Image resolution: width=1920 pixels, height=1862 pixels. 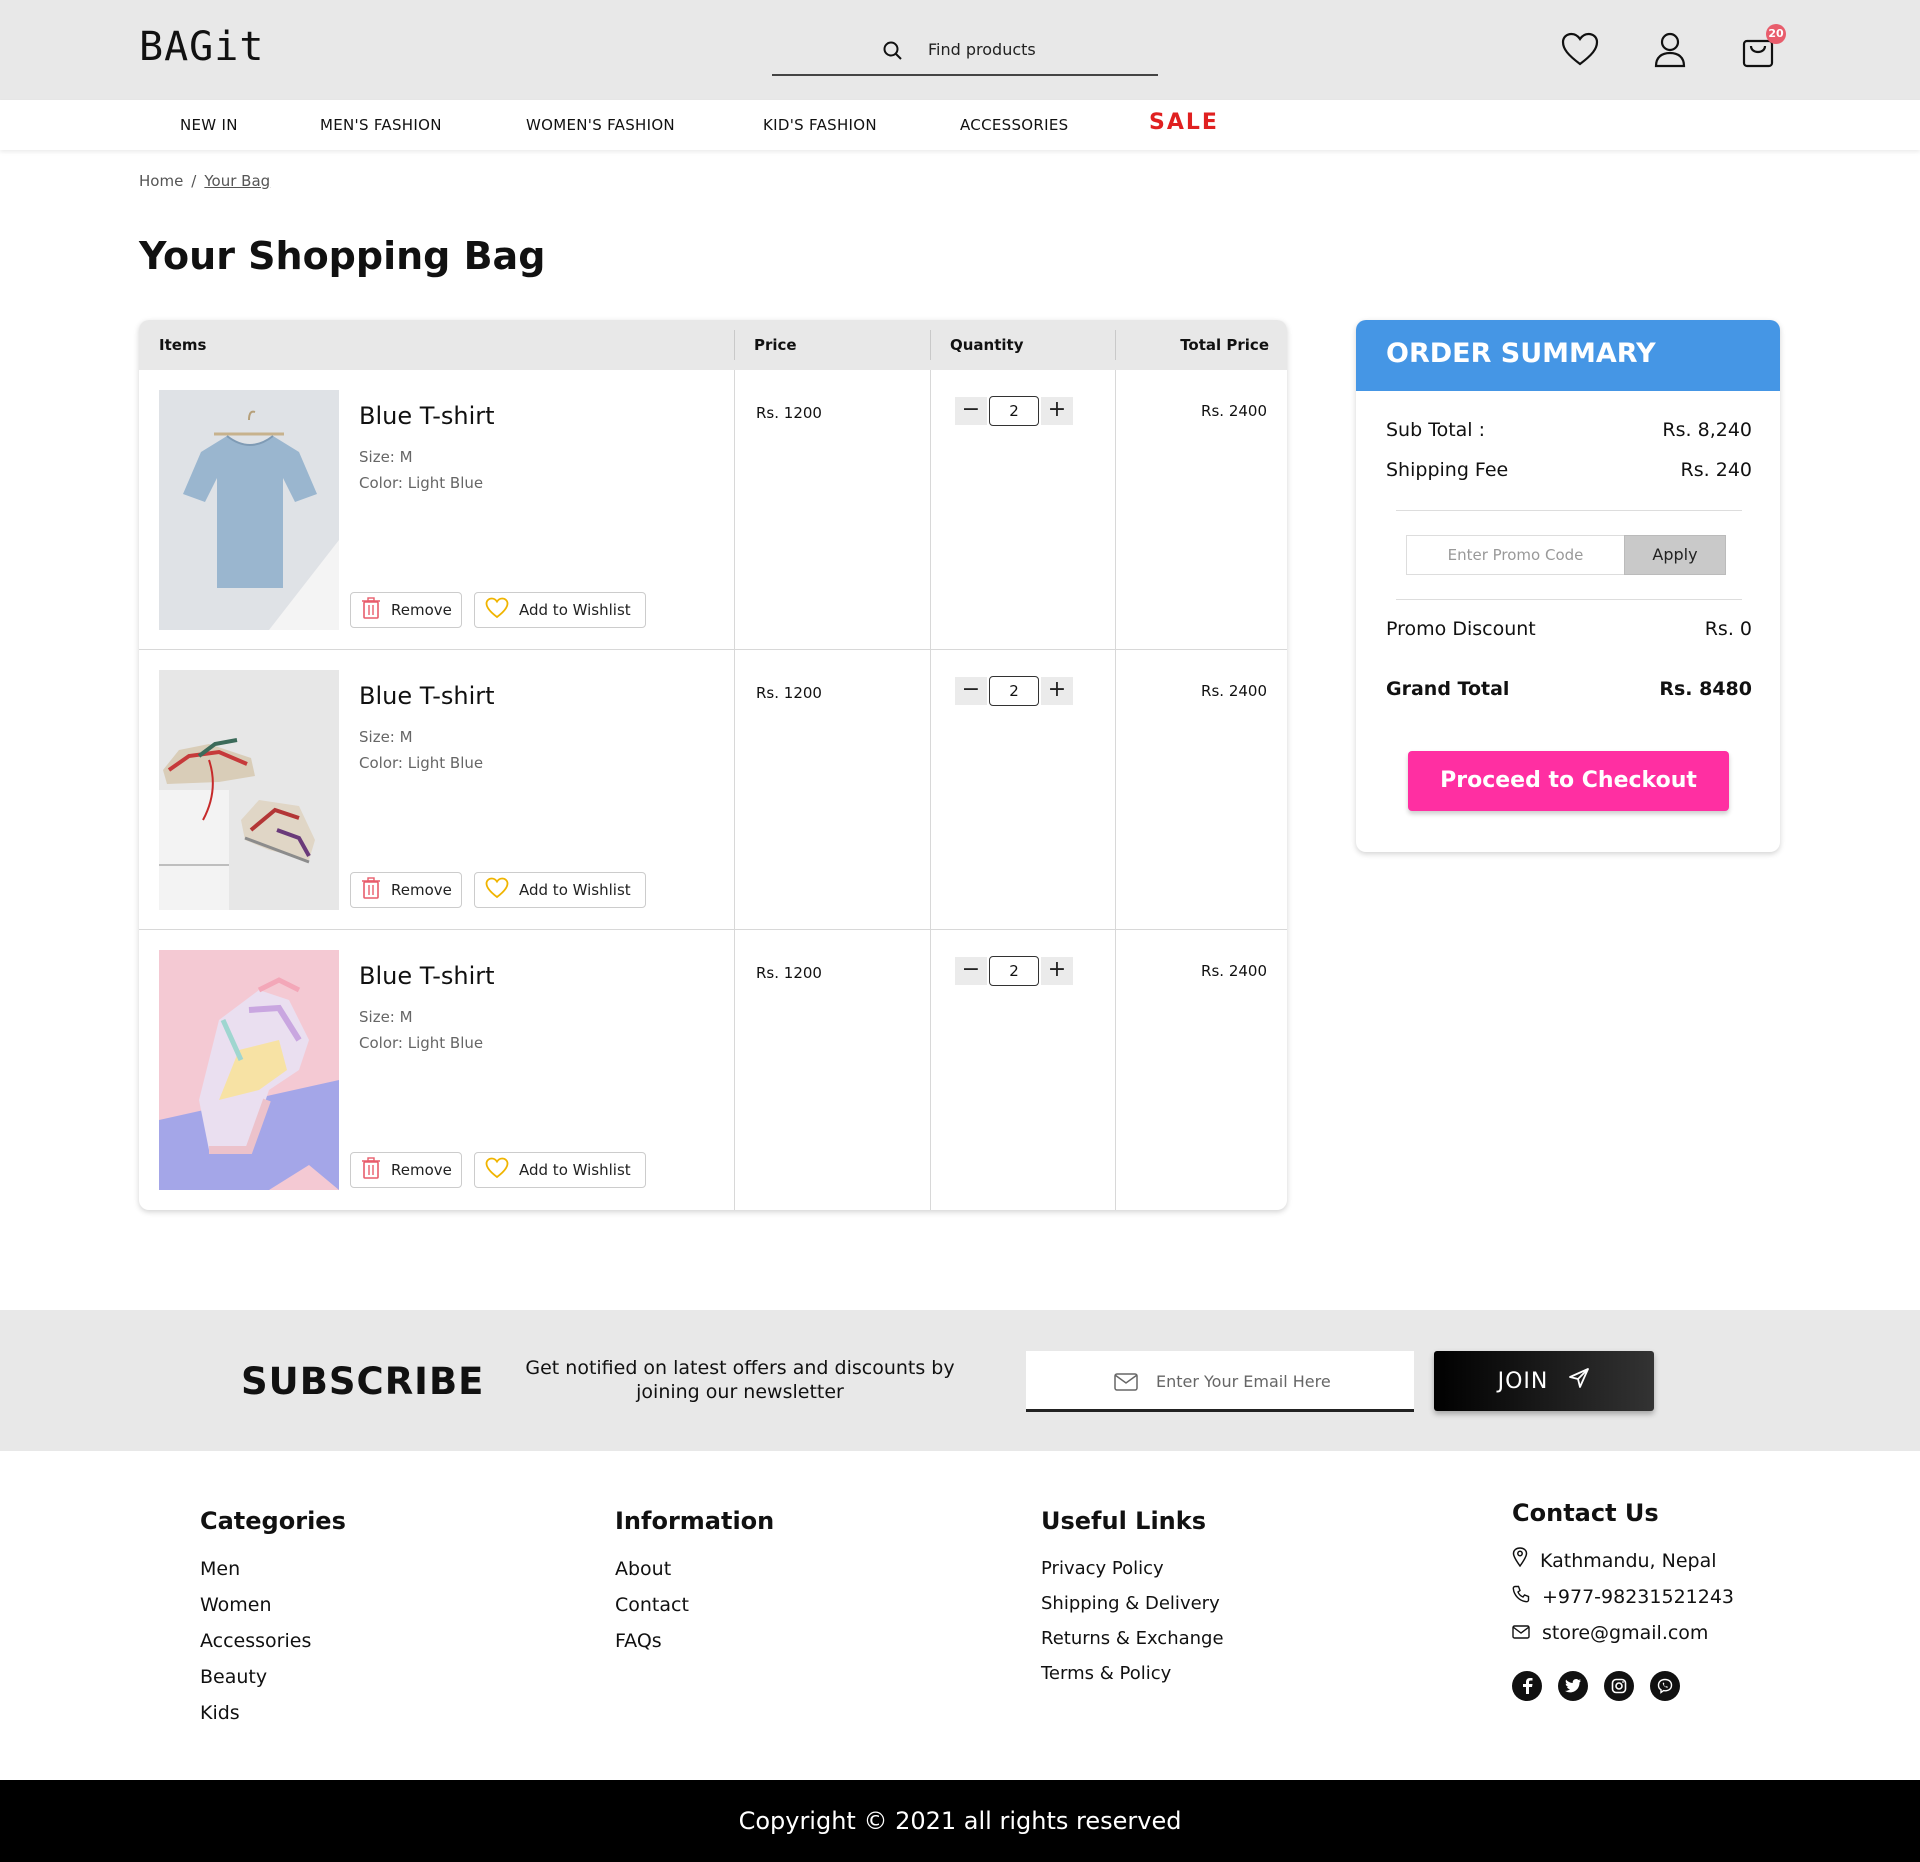 I want to click on nav-mens-fashion: MEN'S FASHION, so click(x=381, y=125).